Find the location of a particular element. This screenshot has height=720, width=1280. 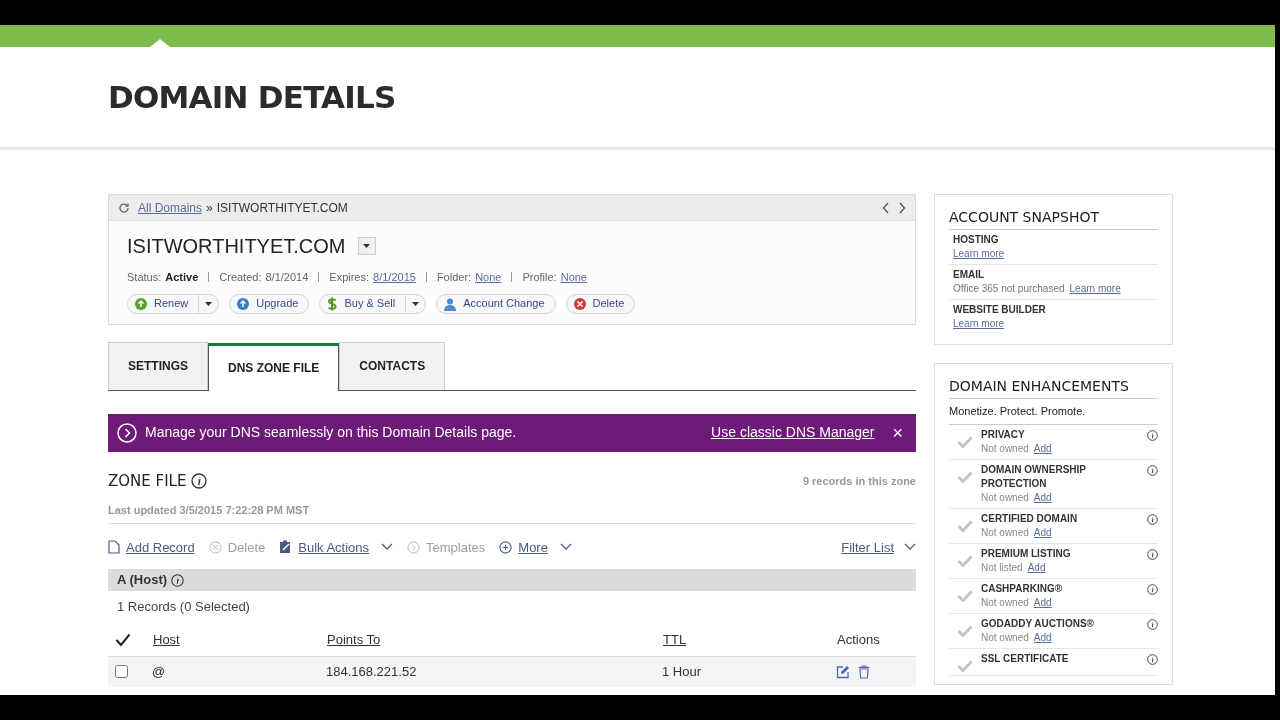

person-icon is located at coordinates (450, 303).